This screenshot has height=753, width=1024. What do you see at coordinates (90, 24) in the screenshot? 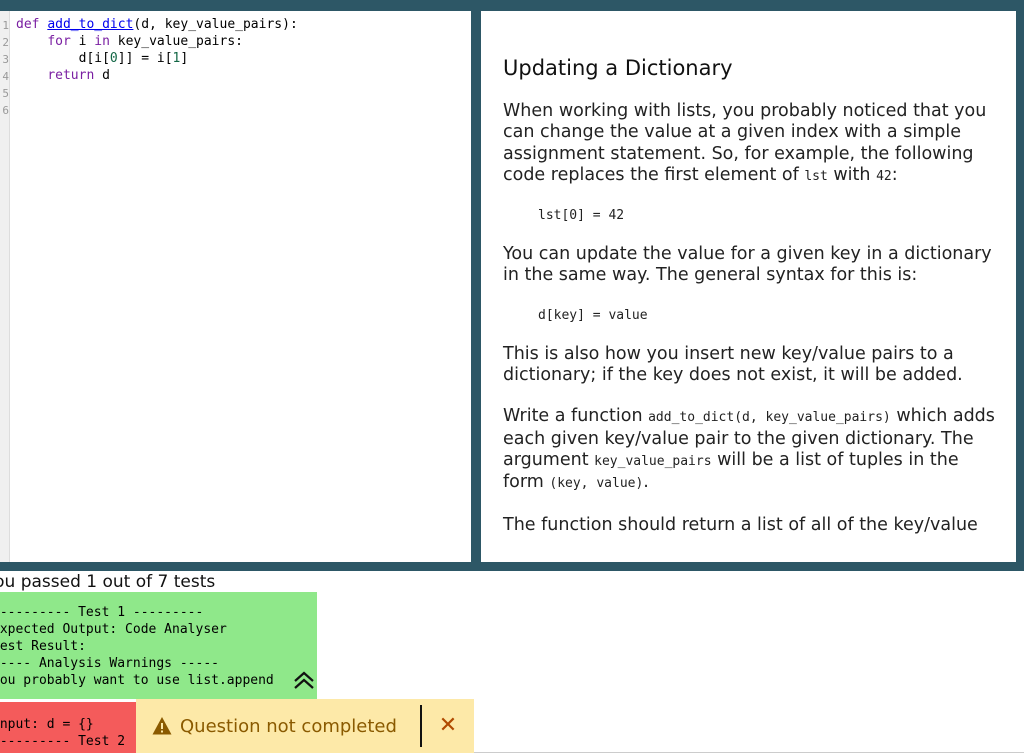
I see `code-token: add_to_dict` at bounding box center [90, 24].